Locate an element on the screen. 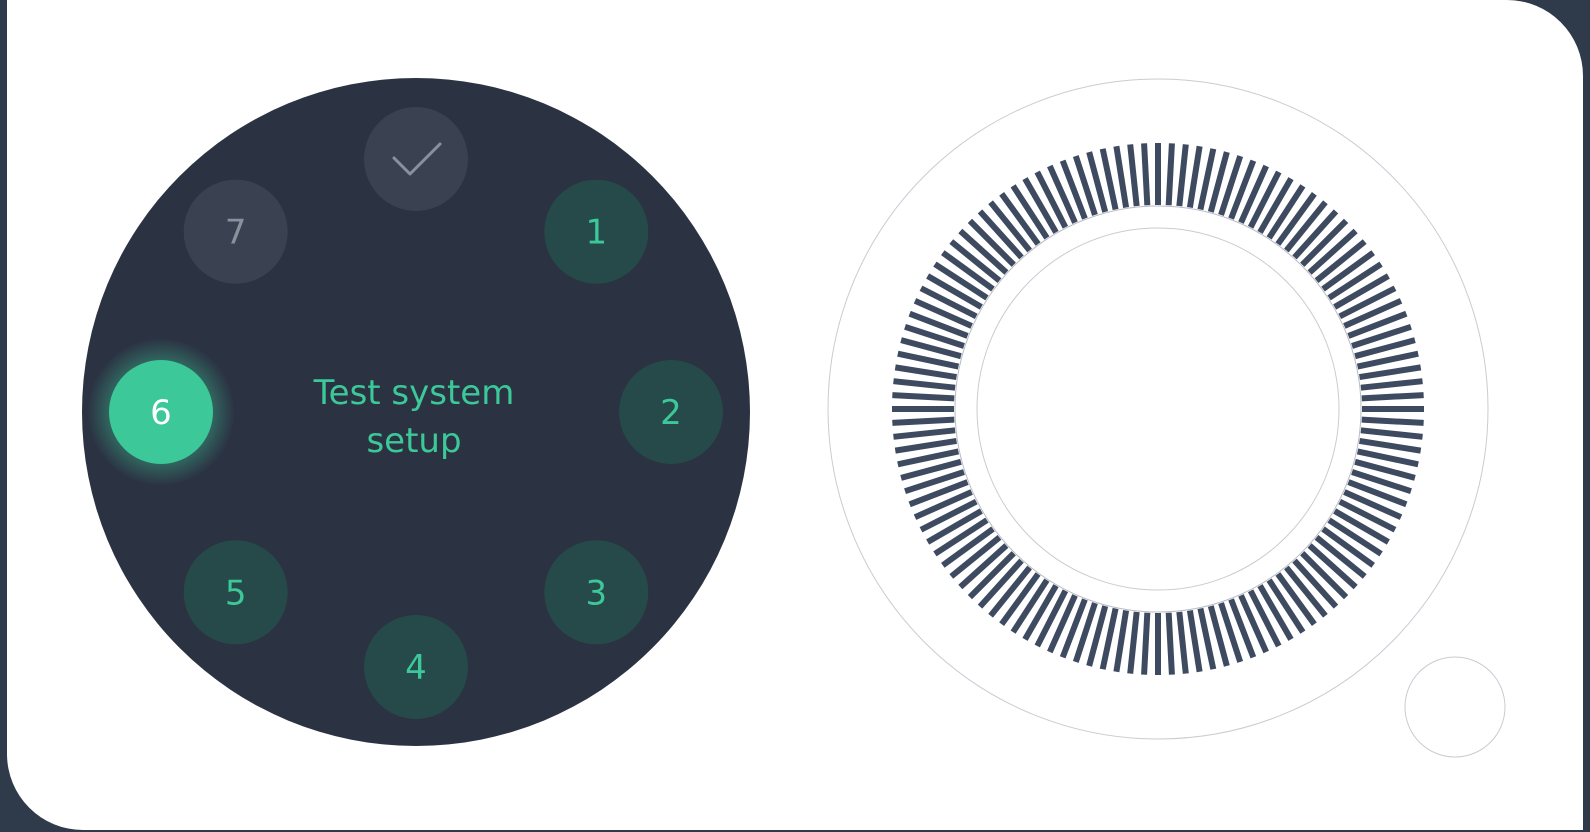 The width and height of the screenshot is (1590, 832). small-round-button is located at coordinates (1455, 707).